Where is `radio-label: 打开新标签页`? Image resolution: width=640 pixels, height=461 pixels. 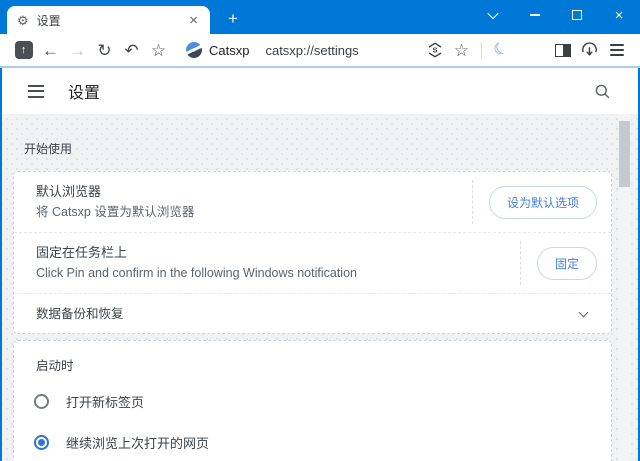
radio-label: 打开新标签页 is located at coordinates (105, 402).